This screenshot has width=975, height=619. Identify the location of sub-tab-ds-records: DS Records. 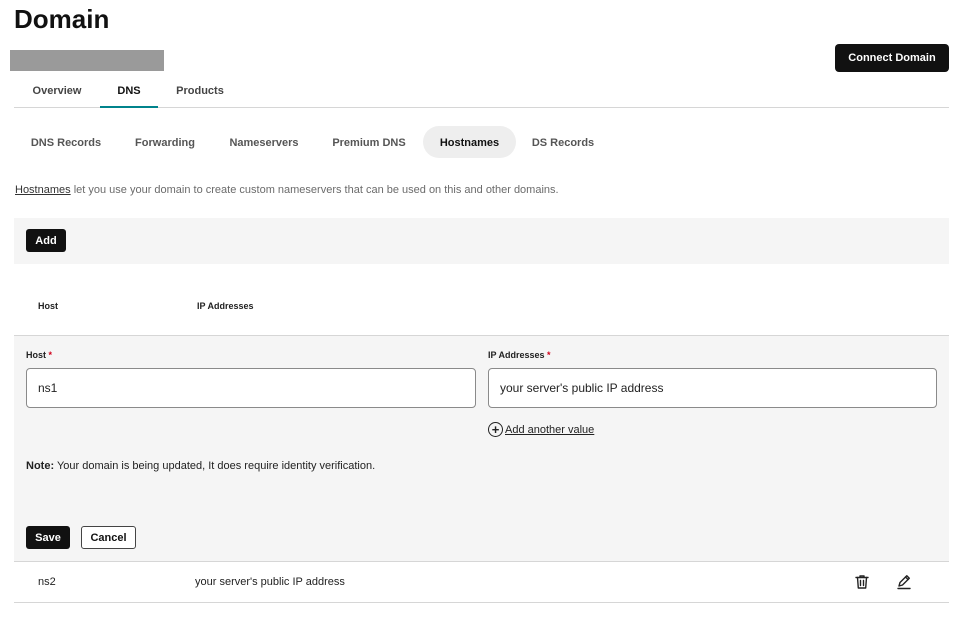
(563, 142).